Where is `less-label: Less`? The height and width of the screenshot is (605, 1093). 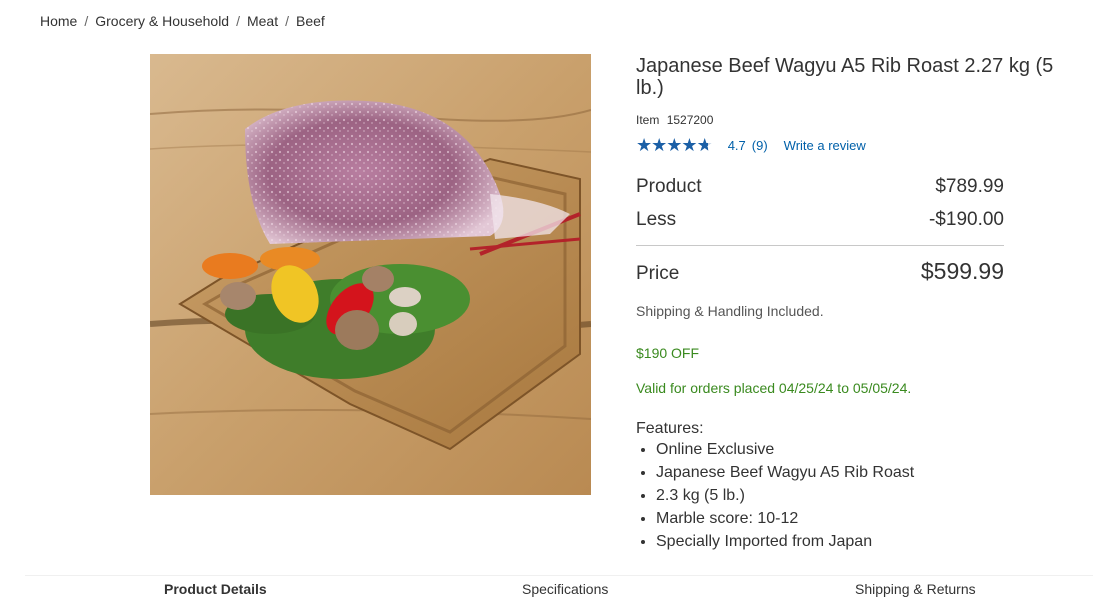
less-label: Less is located at coordinates (656, 219).